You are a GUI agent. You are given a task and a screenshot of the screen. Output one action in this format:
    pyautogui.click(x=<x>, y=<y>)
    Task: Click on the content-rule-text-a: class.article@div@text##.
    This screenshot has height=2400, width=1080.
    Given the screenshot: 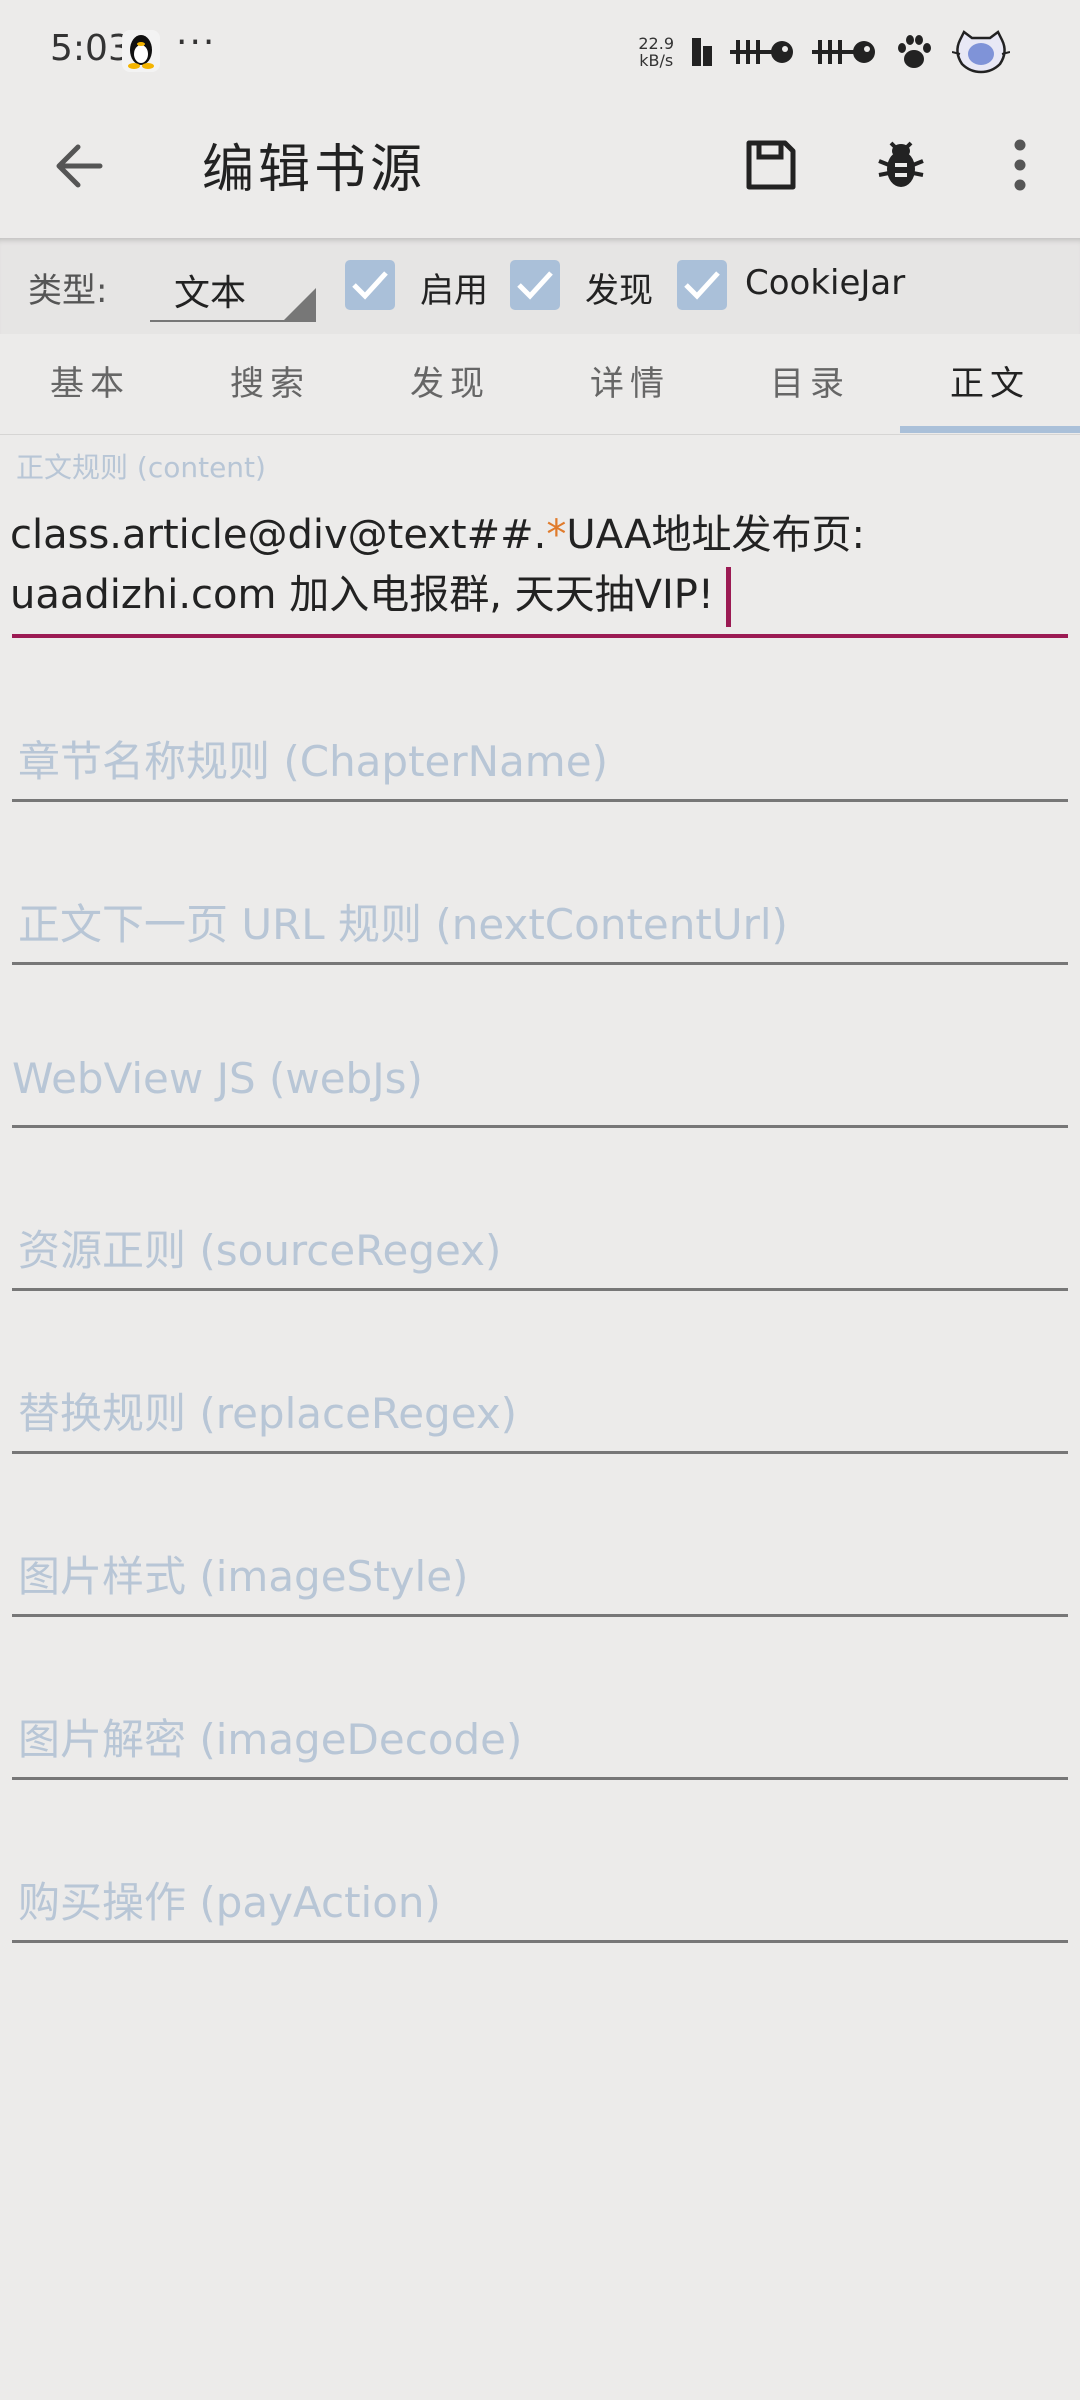 What is the action you would take?
    pyautogui.click(x=278, y=535)
    